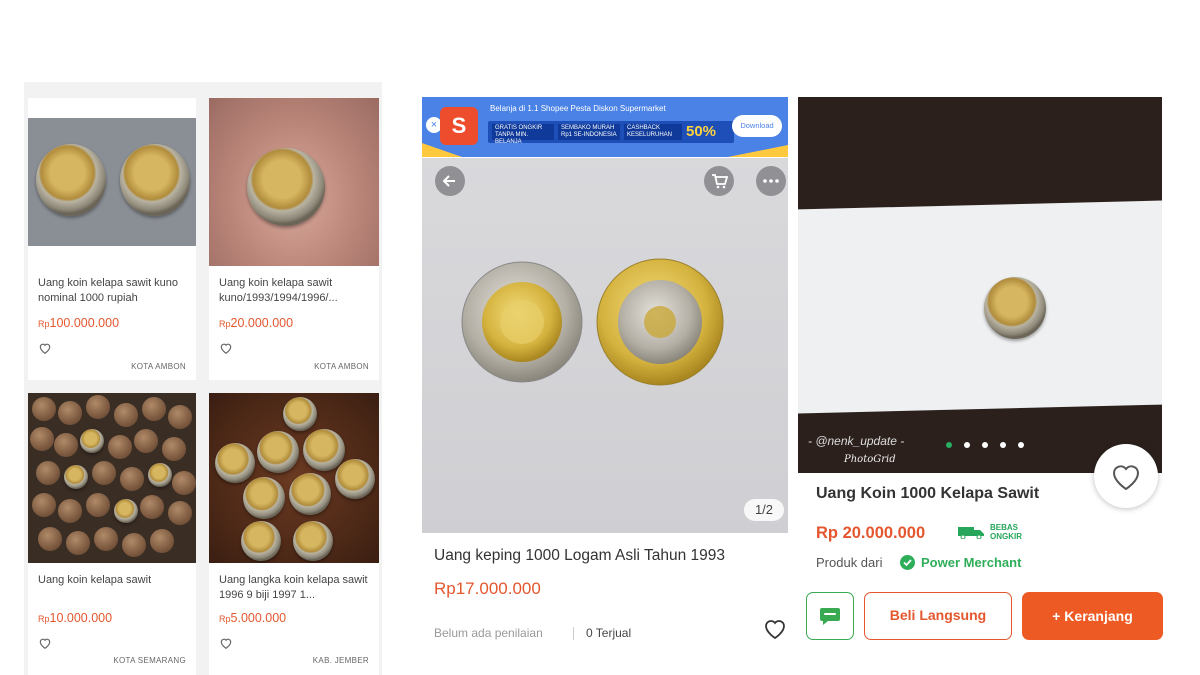 The image size is (1200, 675). What do you see at coordinates (1092, 616) in the screenshot?
I see `add-to-cart-button: + Keranjang` at bounding box center [1092, 616].